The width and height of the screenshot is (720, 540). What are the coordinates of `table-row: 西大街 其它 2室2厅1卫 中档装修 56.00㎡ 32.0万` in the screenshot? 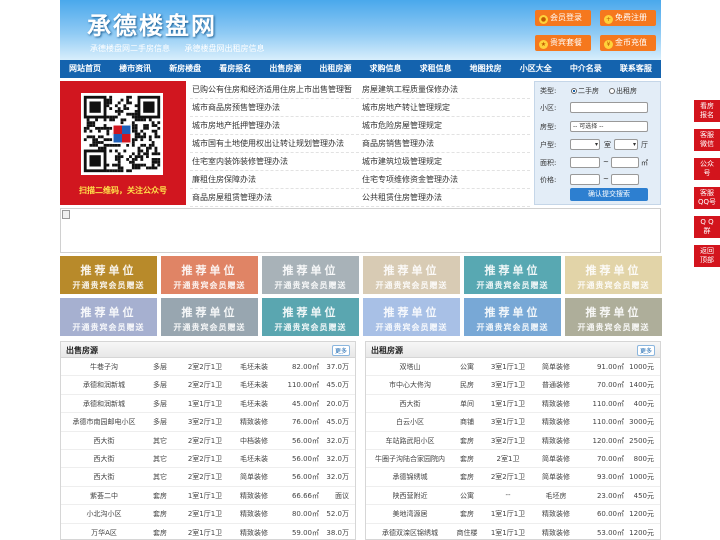 It's located at (208, 441).